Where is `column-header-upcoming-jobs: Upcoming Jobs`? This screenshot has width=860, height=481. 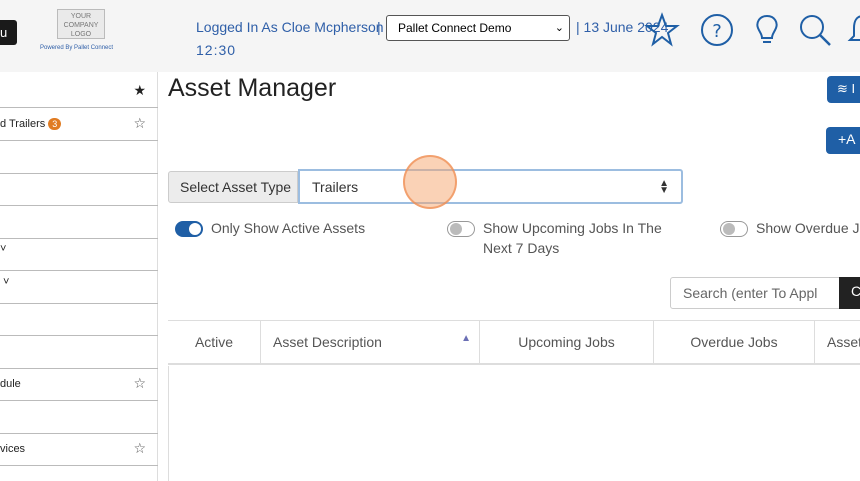 column-header-upcoming-jobs: Upcoming Jobs is located at coordinates (567, 342).